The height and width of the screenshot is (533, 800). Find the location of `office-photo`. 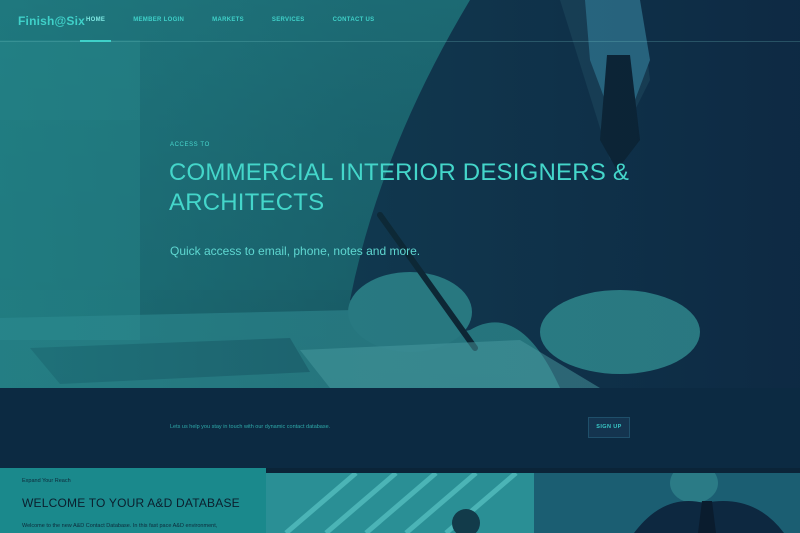

office-photo is located at coordinates (400, 503).